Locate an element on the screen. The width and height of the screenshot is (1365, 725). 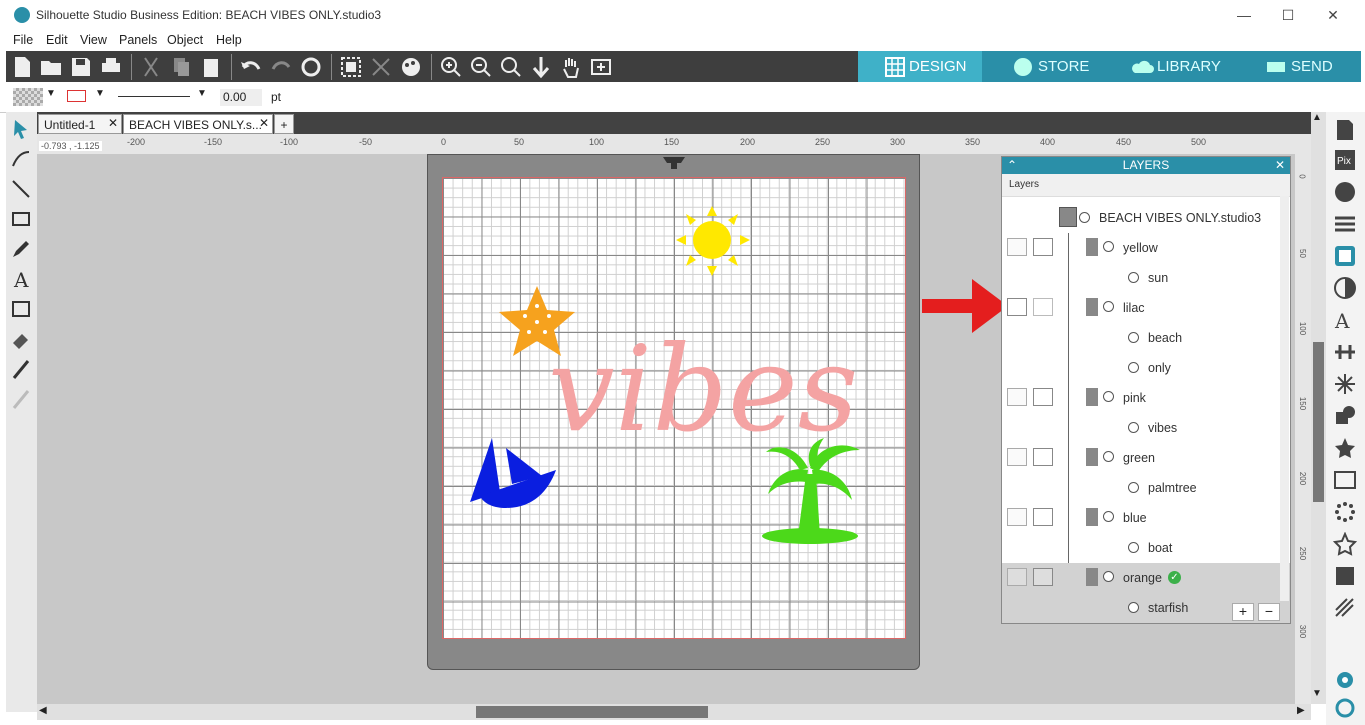
move-down-icon is located at coordinates (541, 67).